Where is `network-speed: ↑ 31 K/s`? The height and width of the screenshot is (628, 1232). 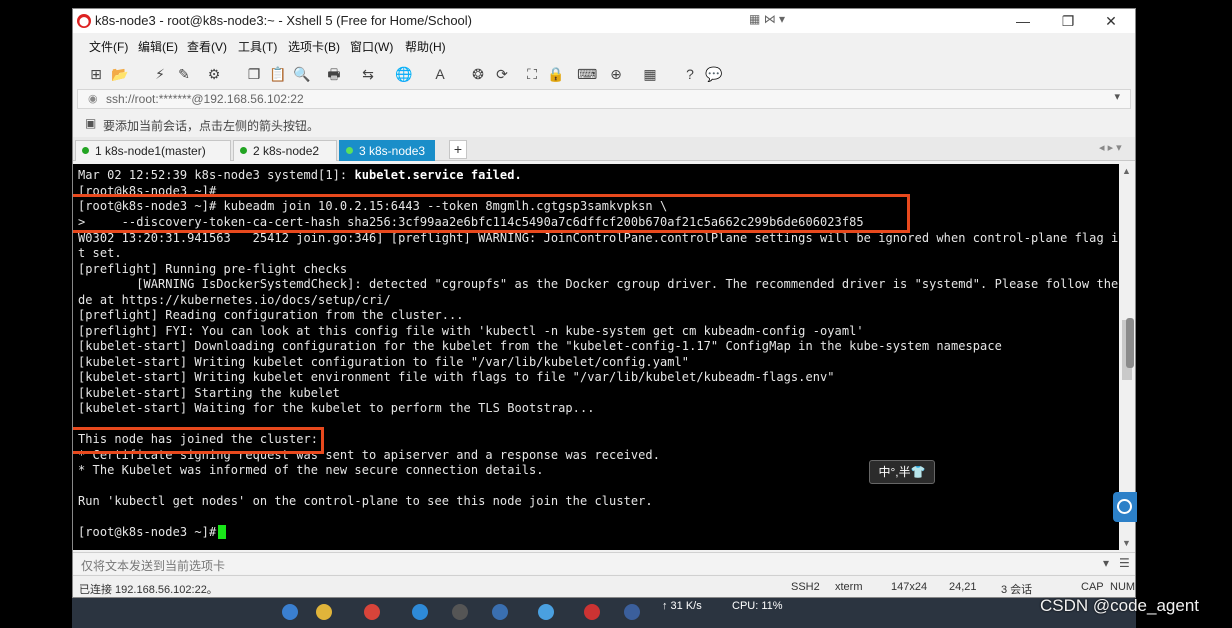
network-speed: ↑ 31 K/s is located at coordinates (682, 606).